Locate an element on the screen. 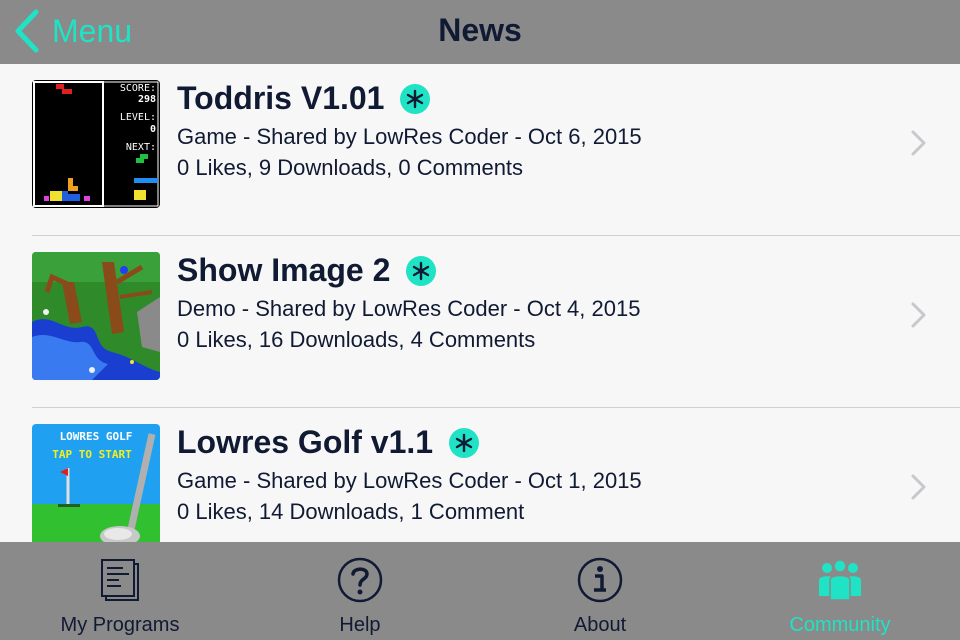  item-title: Show Image 2 is located at coordinates (284, 270).